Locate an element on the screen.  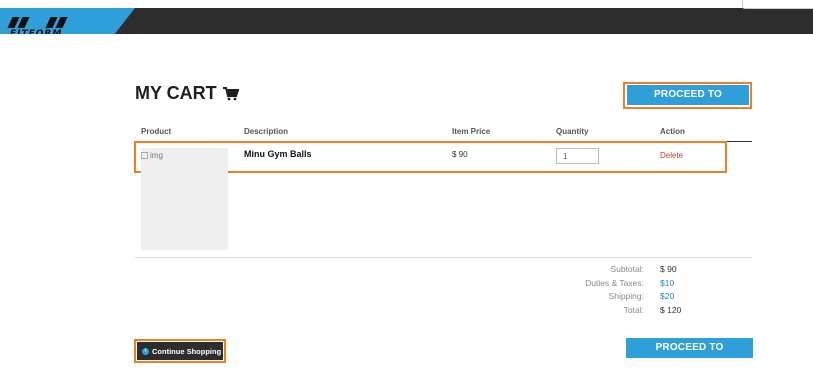
total-label: Total: is located at coordinates (633, 310).